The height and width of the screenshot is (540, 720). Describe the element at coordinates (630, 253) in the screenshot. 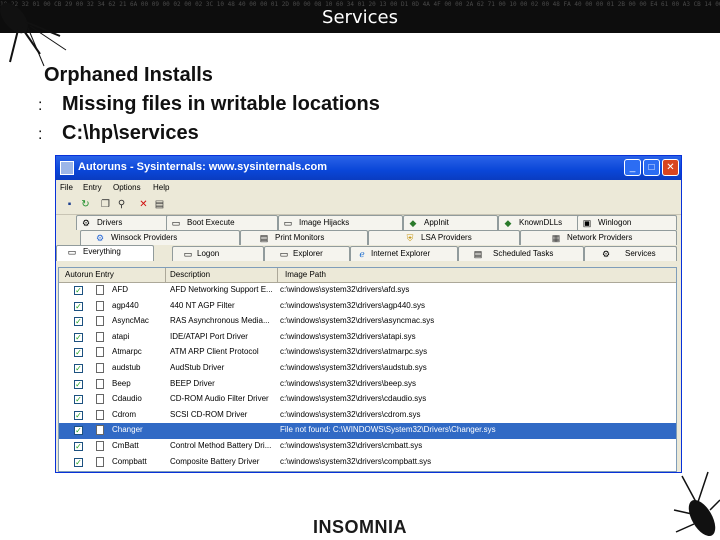

I see `tab-services: ⚙ Services` at that location.